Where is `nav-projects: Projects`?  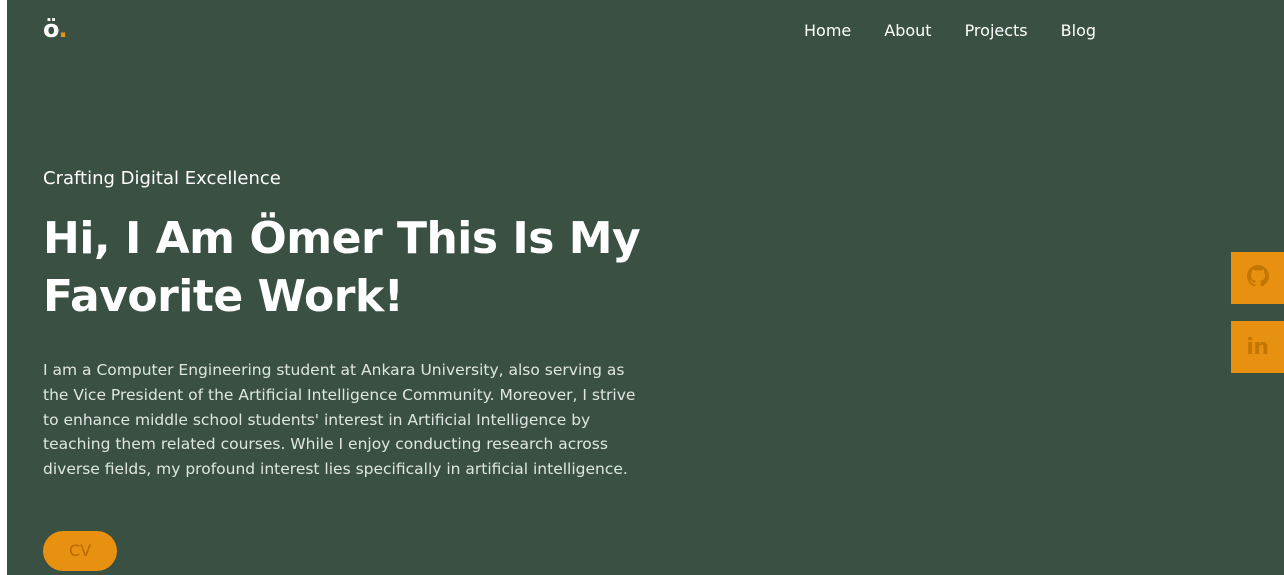 nav-projects: Projects is located at coordinates (996, 31).